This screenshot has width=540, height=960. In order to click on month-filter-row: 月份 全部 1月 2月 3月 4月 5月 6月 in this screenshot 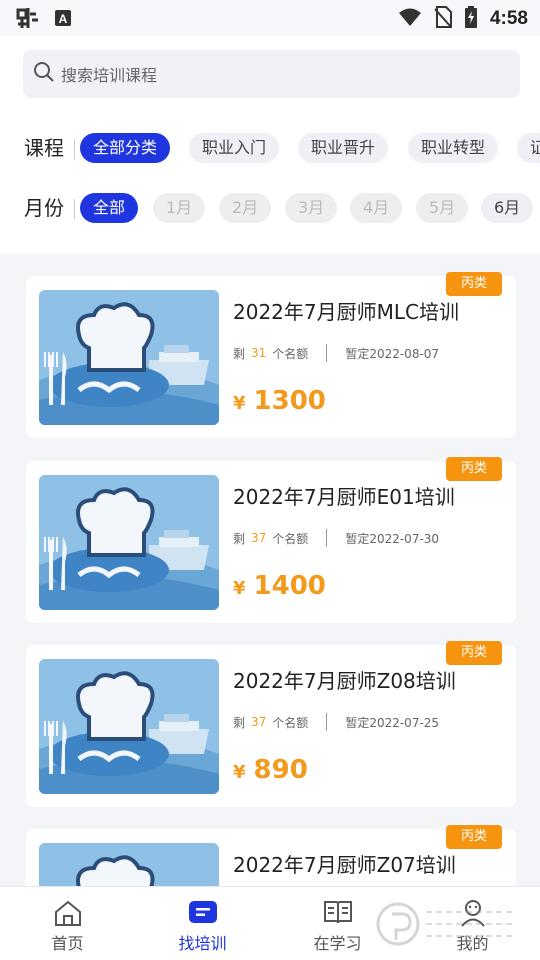, I will do `click(270, 210)`.